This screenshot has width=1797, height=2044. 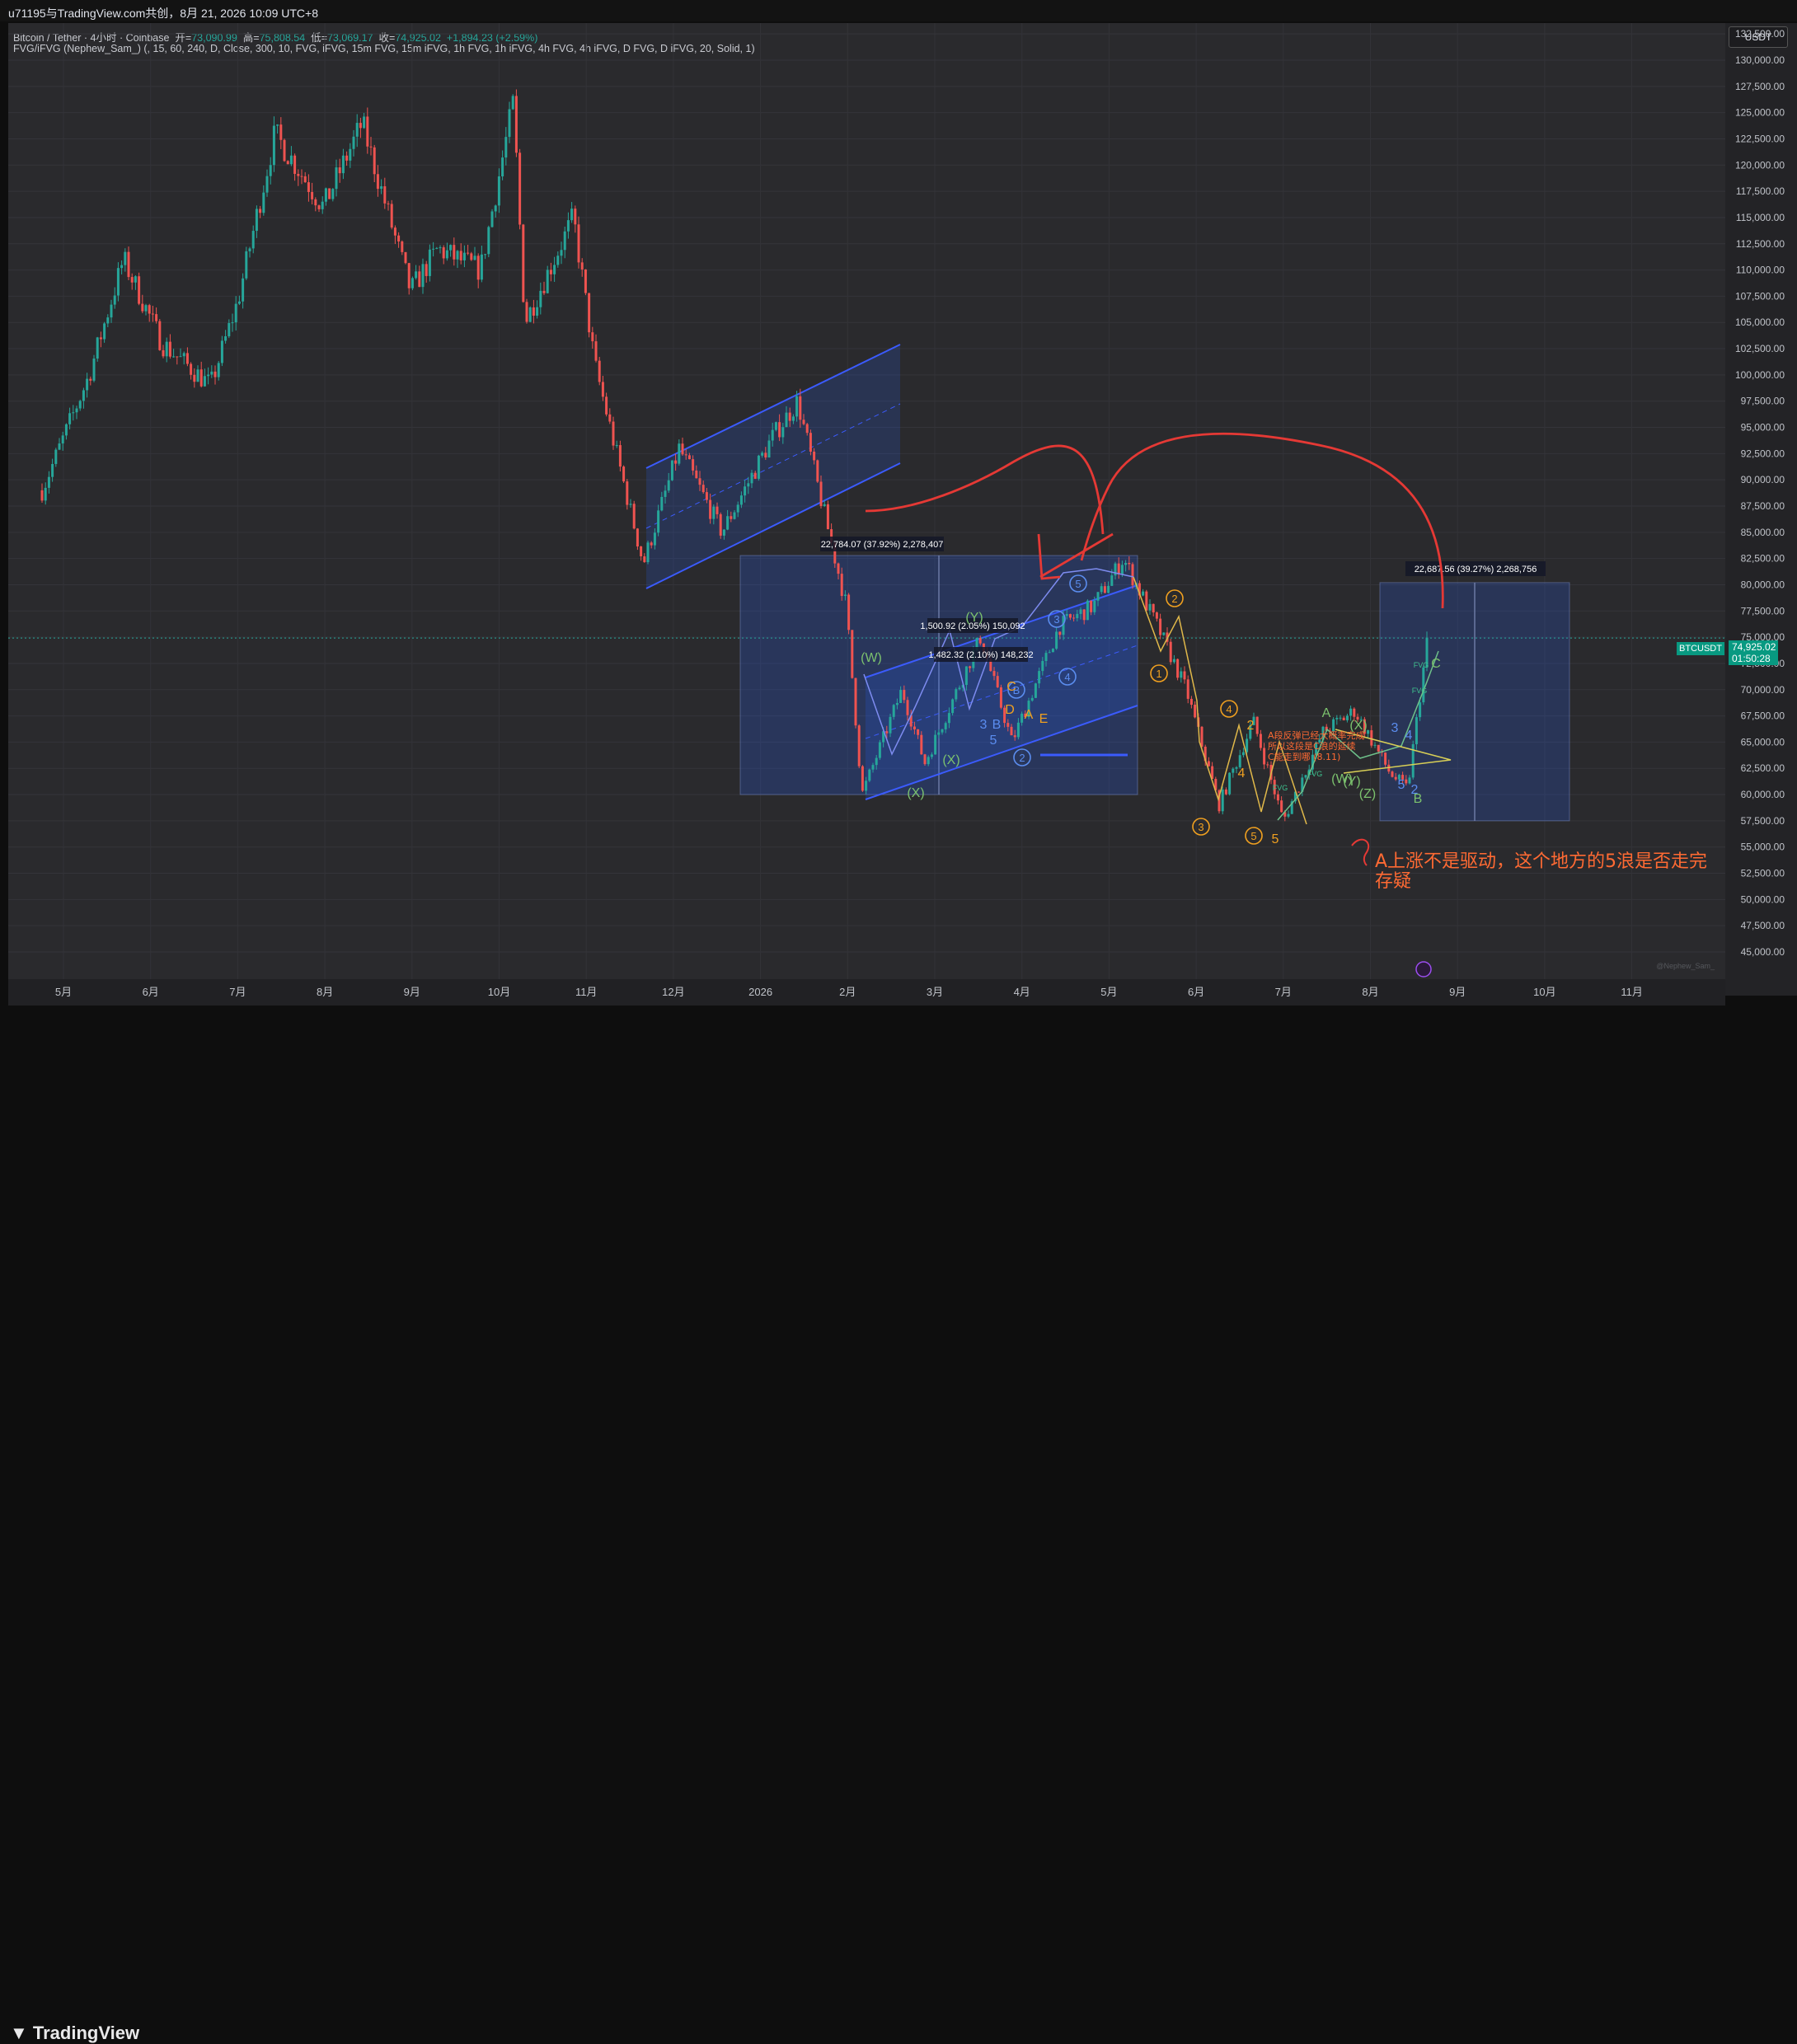 I want to click on price-tick-label: 70,000.00, so click(x=1763, y=690).